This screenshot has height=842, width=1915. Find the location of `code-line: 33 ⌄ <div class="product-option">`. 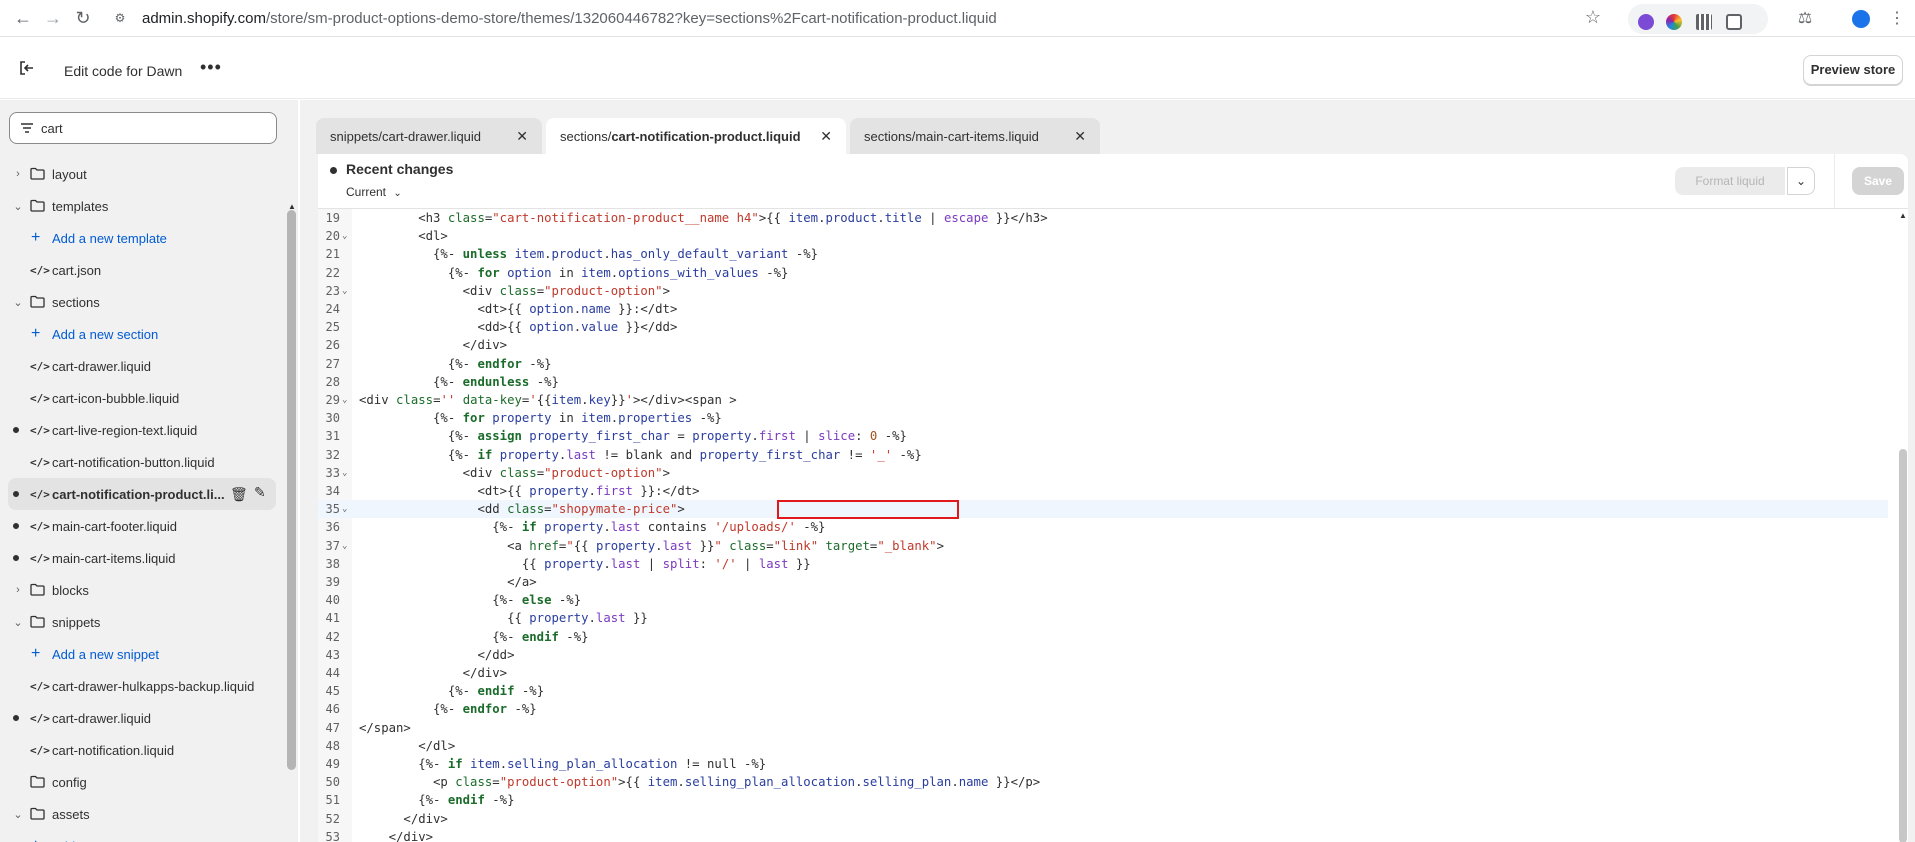

code-line: 33 ⌄ <div class="product-option"> is located at coordinates (1103, 473).